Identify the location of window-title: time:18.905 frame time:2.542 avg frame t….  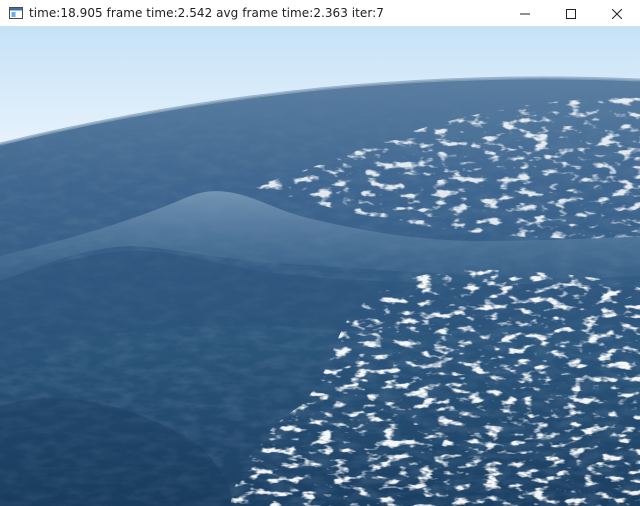
(206, 13).